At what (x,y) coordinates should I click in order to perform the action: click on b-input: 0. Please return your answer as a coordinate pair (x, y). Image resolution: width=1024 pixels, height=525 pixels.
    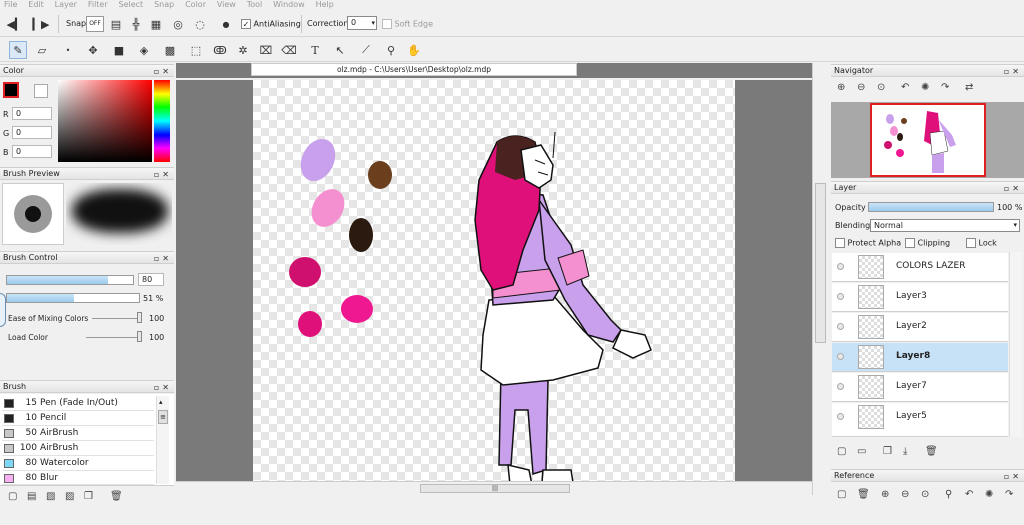
    Looking at the image, I should click on (32, 151).